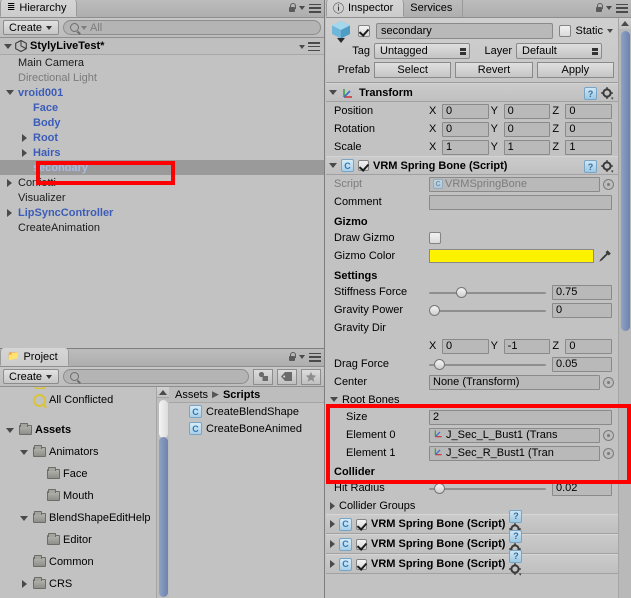 The width and height of the screenshot is (631, 598). Describe the element at coordinates (589, 147) in the screenshot. I see `scale-z-input: 1` at that location.